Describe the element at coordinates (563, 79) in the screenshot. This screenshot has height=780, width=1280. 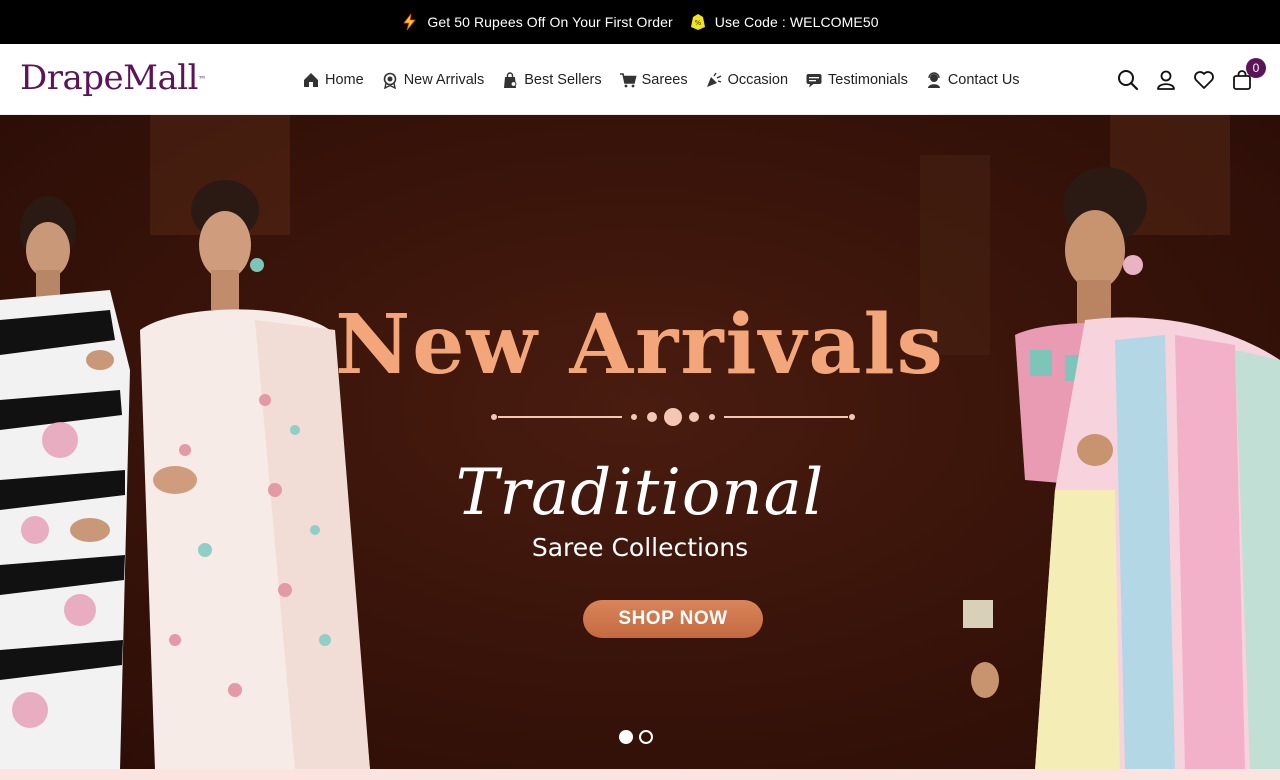
I see `nav-best-sellers-label: Best Sellers` at that location.